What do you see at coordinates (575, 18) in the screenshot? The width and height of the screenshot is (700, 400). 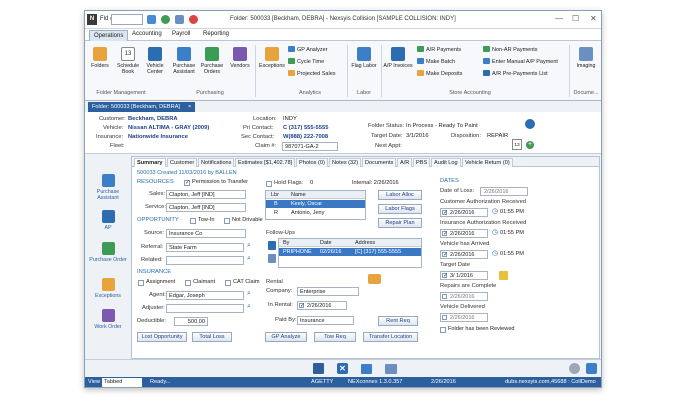 I see `maximize-button: ☐` at bounding box center [575, 18].